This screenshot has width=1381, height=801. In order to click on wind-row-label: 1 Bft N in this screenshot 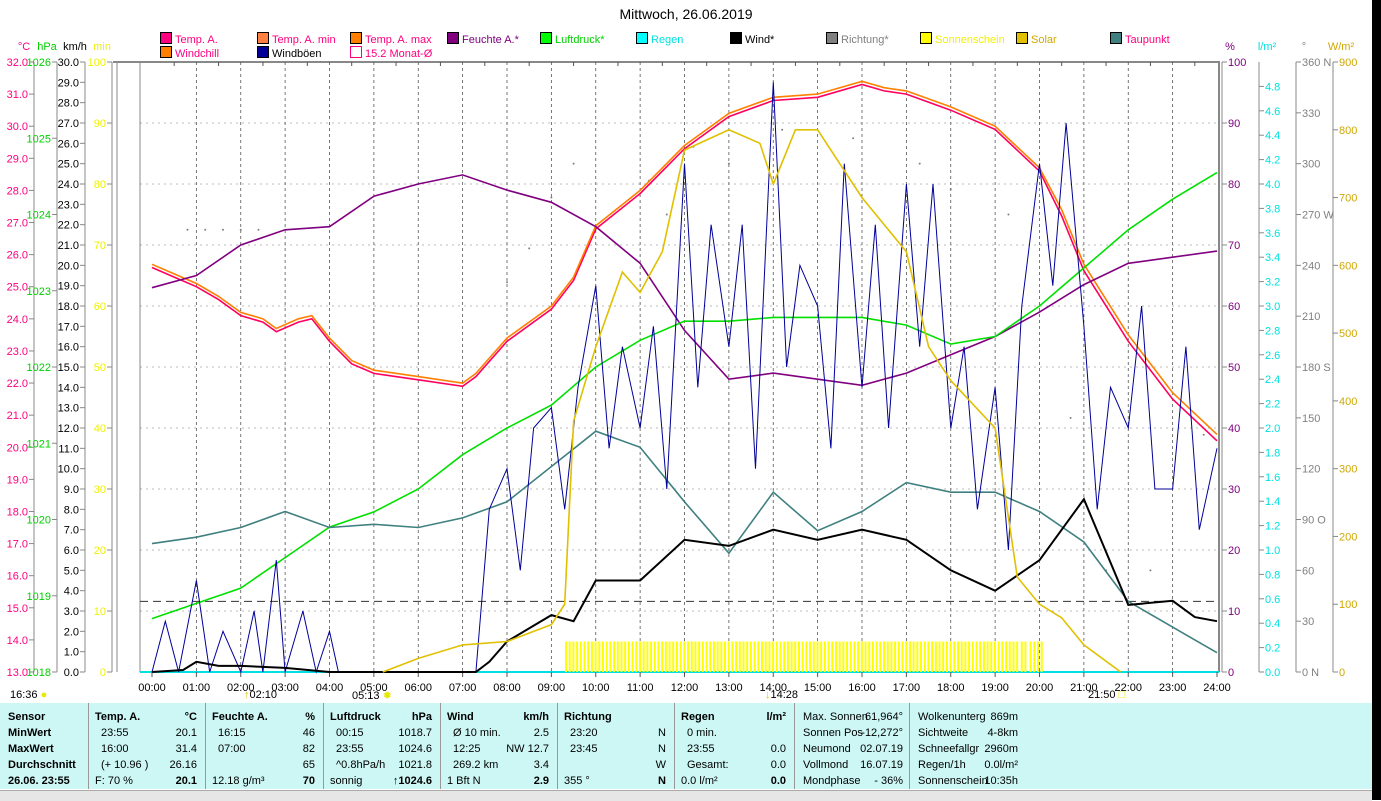, I will do `click(464, 781)`.